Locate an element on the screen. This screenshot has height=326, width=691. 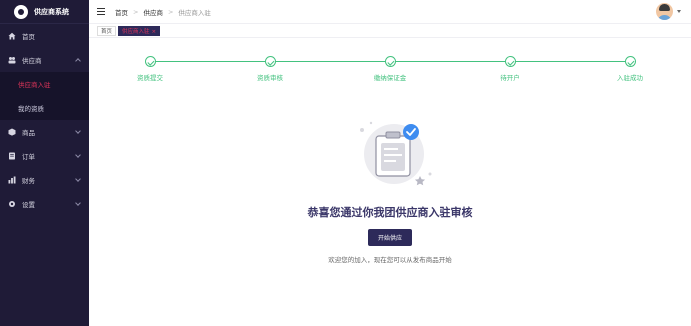
step-3: 缴纳保证金 is located at coordinates (390, 69).